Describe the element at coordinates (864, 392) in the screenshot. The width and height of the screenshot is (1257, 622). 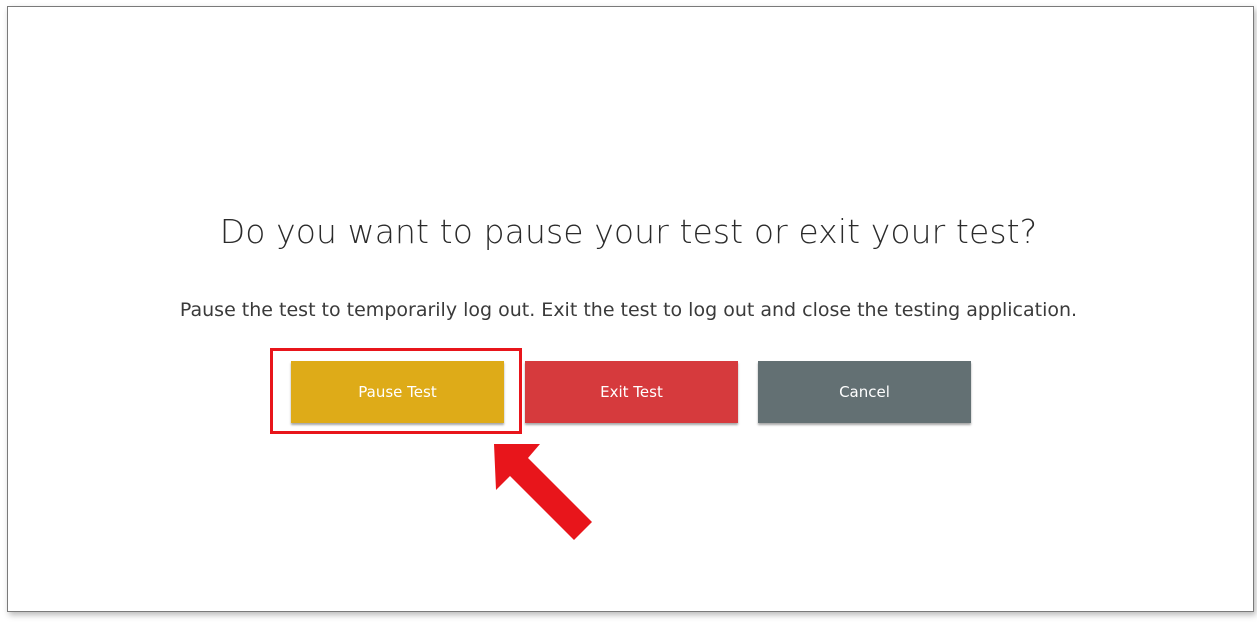
I see `cancel-button: Cancel` at that location.